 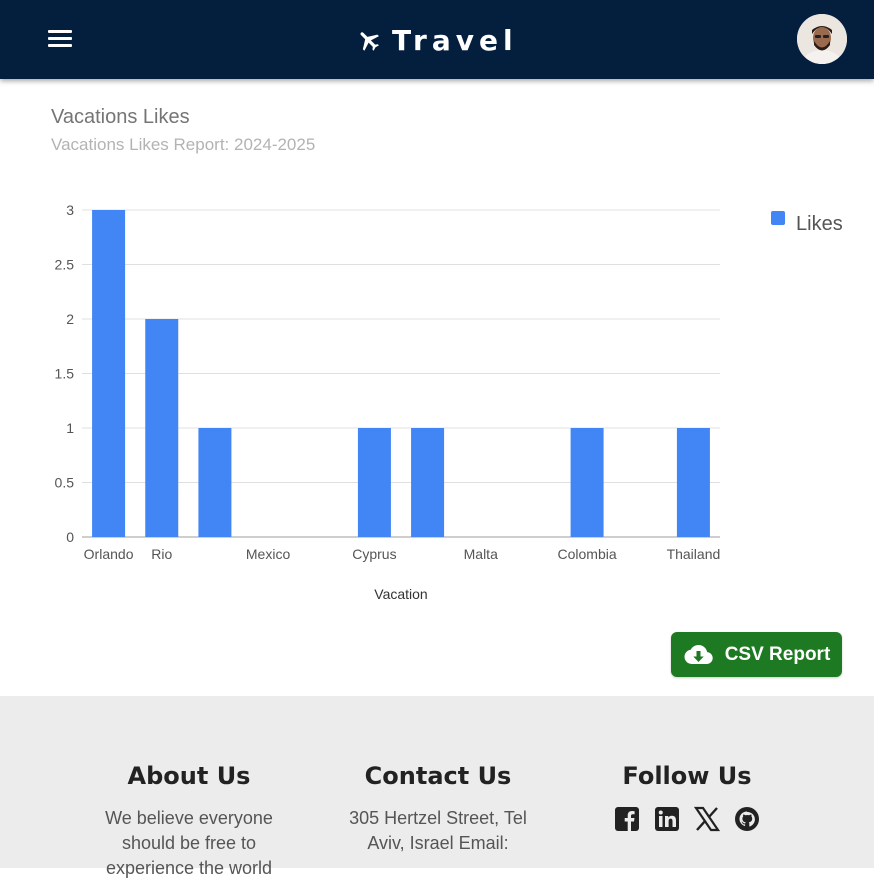 What do you see at coordinates (374, 554) in the screenshot?
I see `x-tick-label: Cyprus` at bounding box center [374, 554].